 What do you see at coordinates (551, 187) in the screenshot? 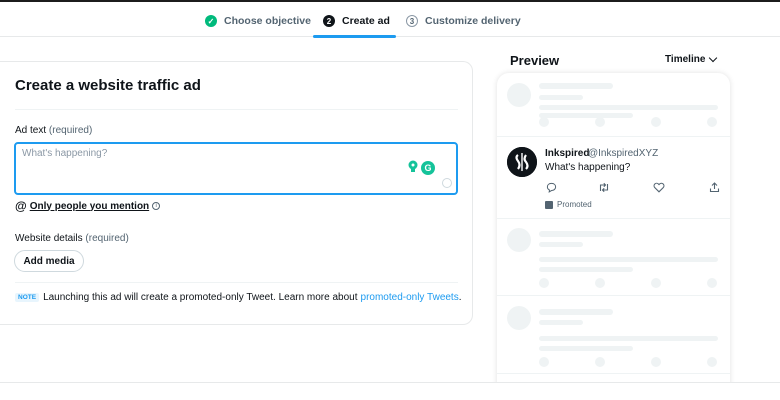
I see `reply-icon` at bounding box center [551, 187].